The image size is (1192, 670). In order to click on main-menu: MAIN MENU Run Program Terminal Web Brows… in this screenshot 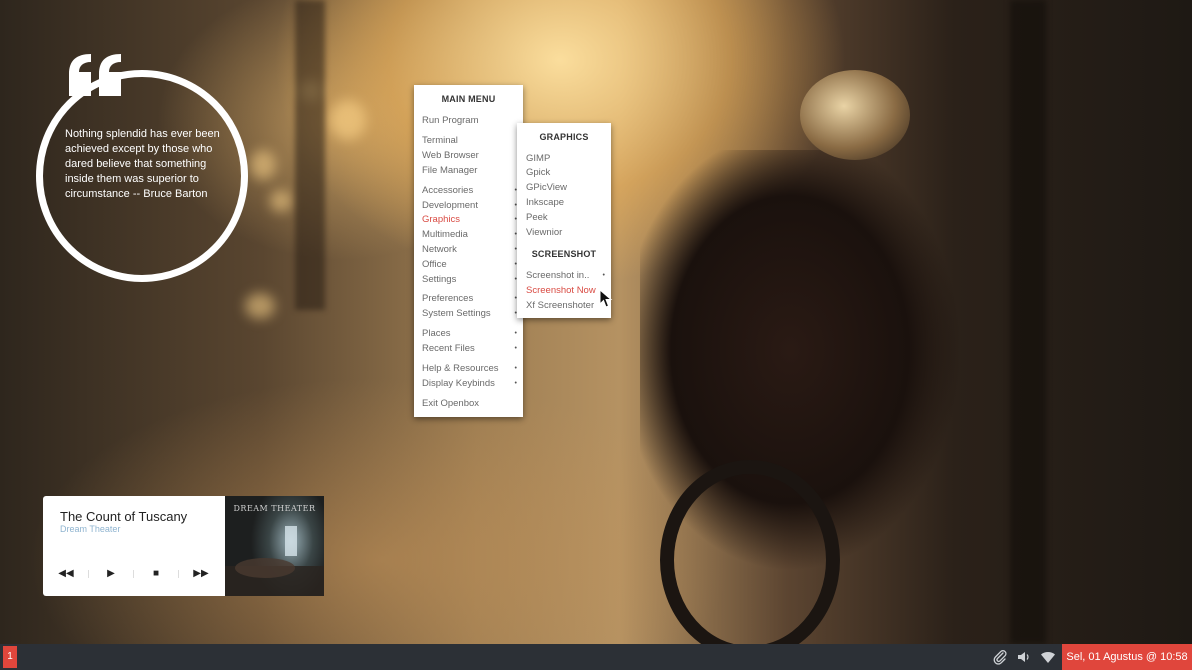, I will do `click(468, 251)`.